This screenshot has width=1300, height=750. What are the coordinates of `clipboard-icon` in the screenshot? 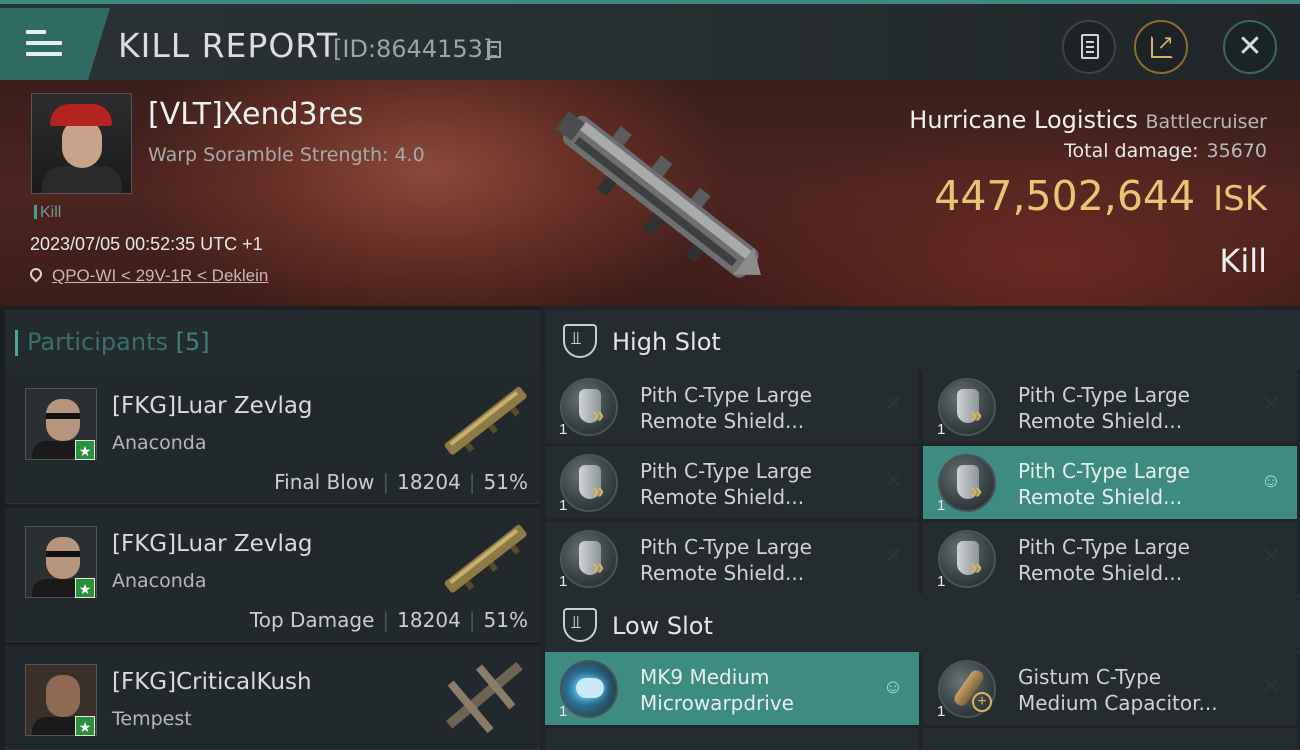 It's located at (1090, 46).